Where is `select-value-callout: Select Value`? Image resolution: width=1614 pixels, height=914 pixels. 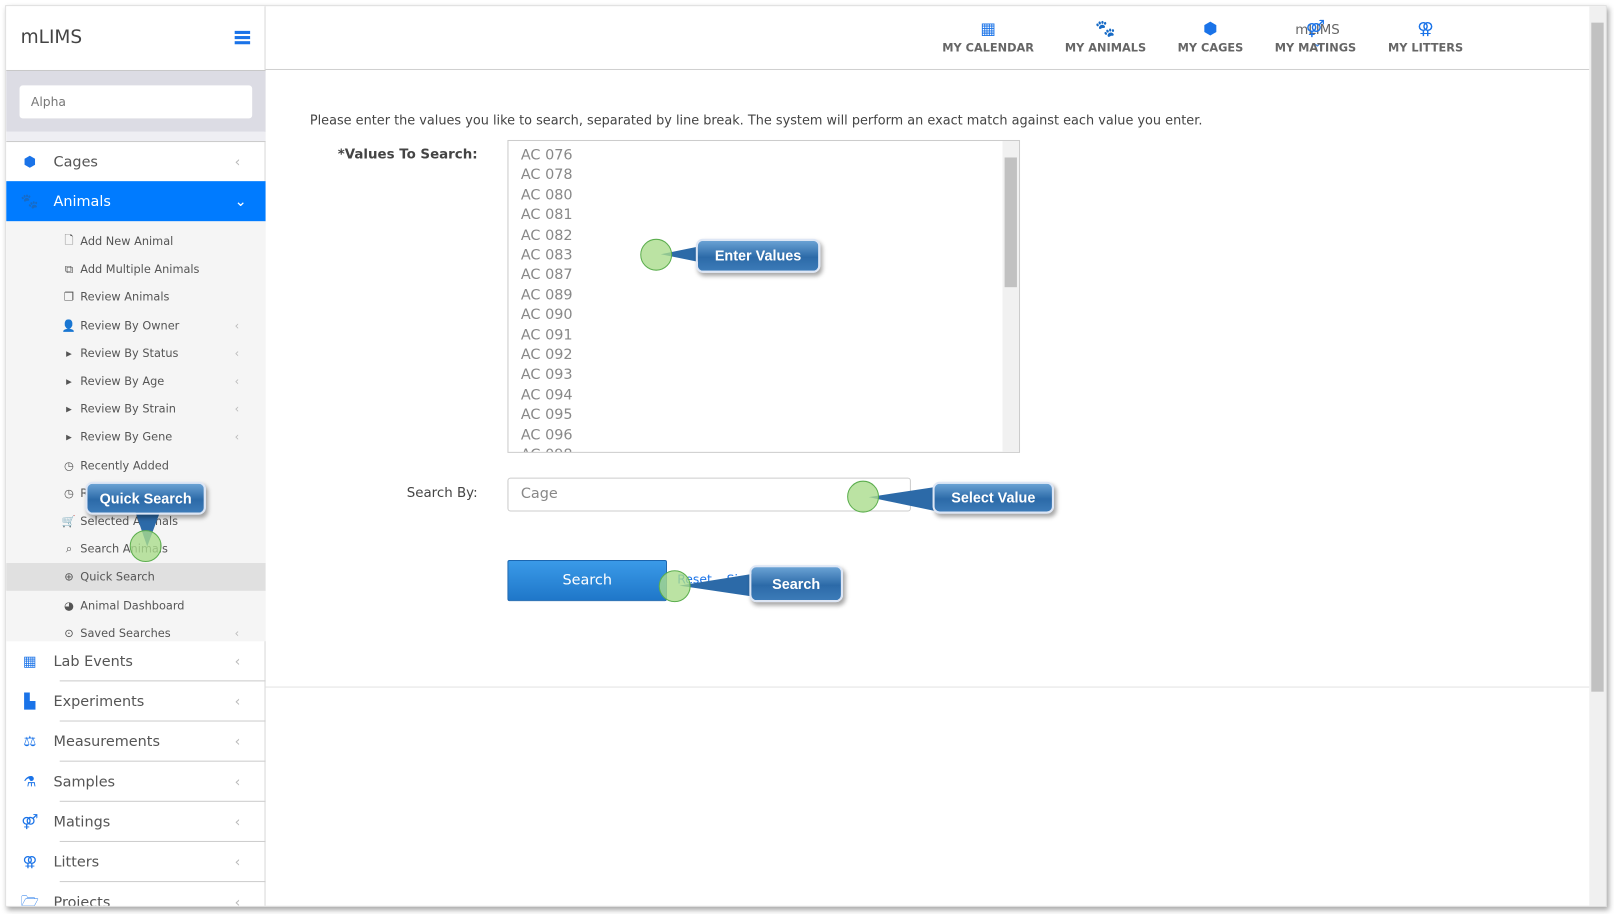
select-value-callout: Select Value is located at coordinates (993, 497).